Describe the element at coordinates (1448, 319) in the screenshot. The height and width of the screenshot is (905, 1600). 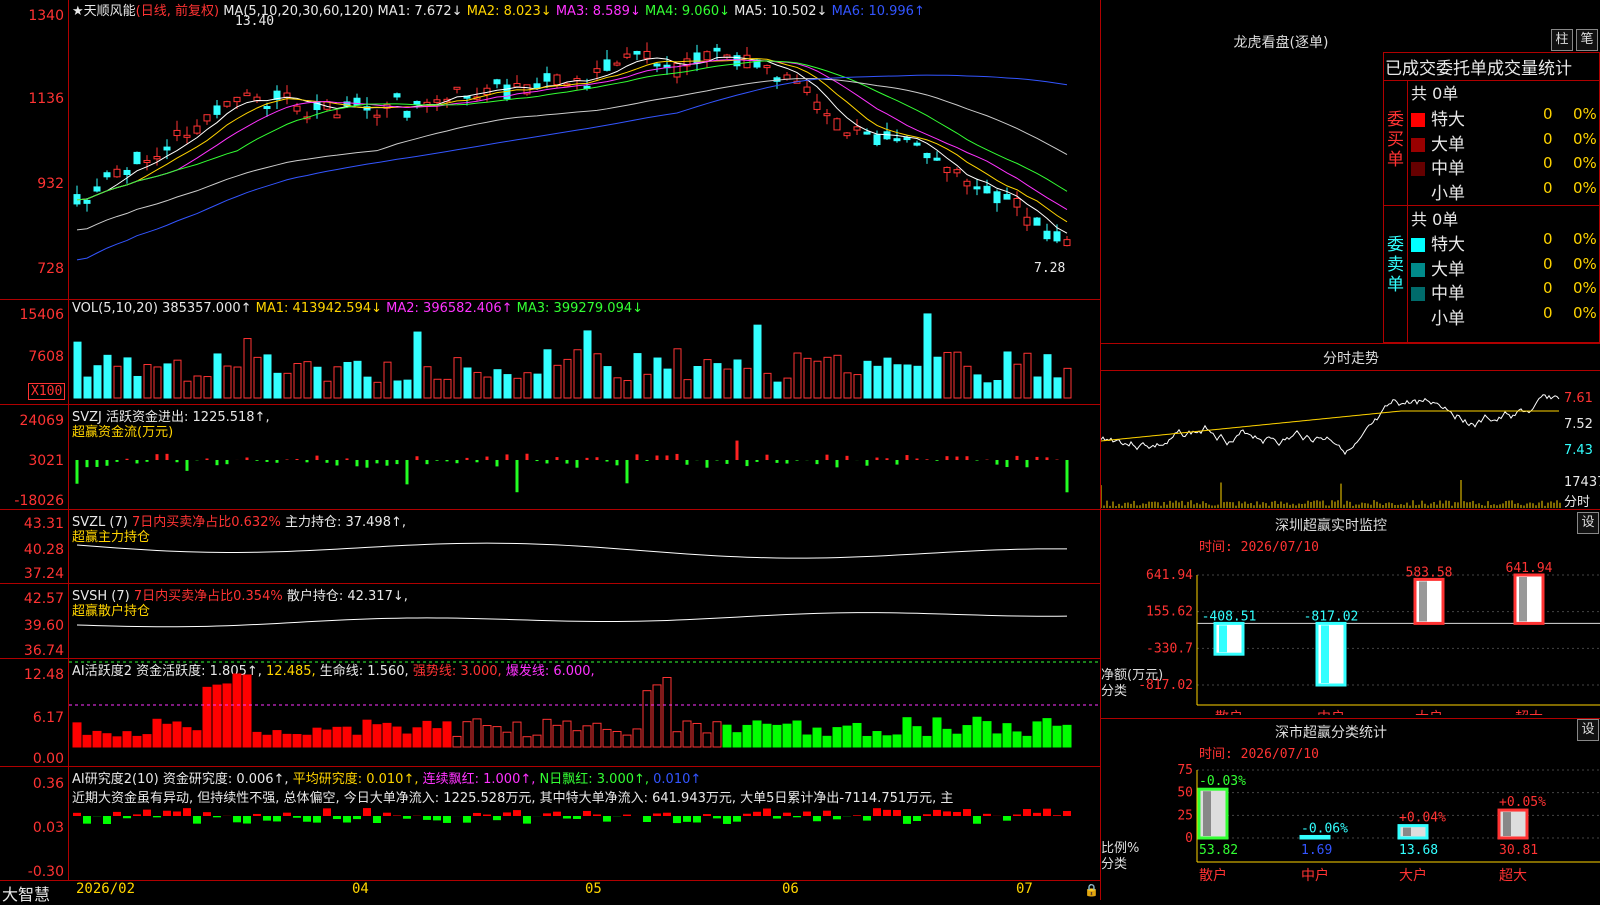
I see `order-label: 小单` at that location.